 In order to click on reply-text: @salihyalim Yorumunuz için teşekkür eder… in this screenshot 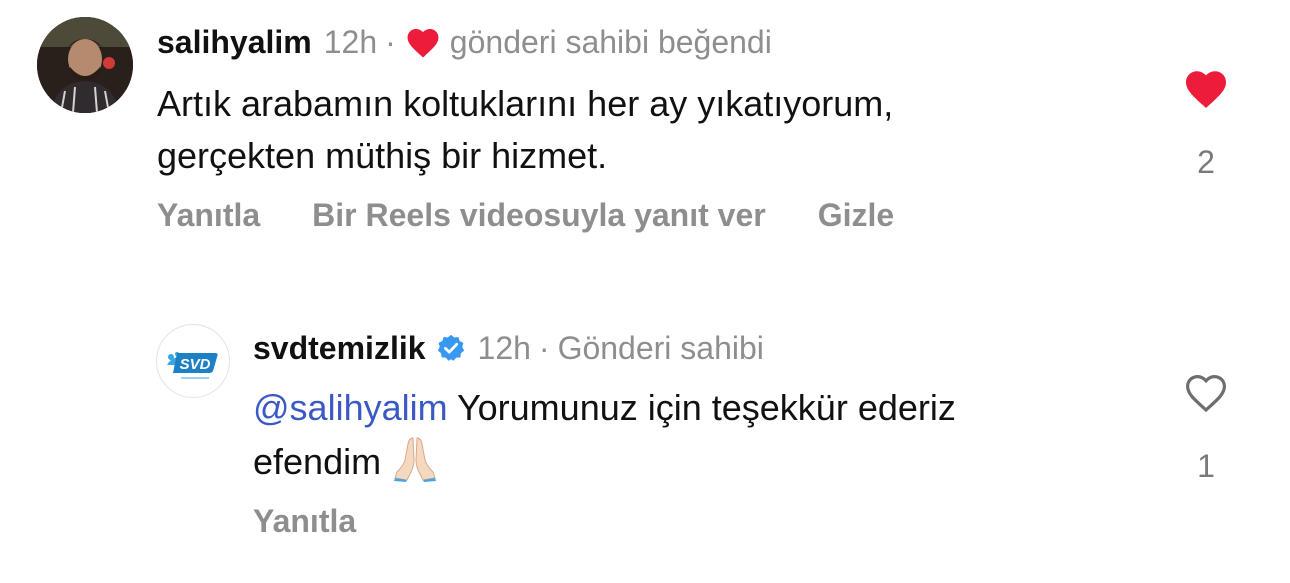, I will do `click(604, 435)`.